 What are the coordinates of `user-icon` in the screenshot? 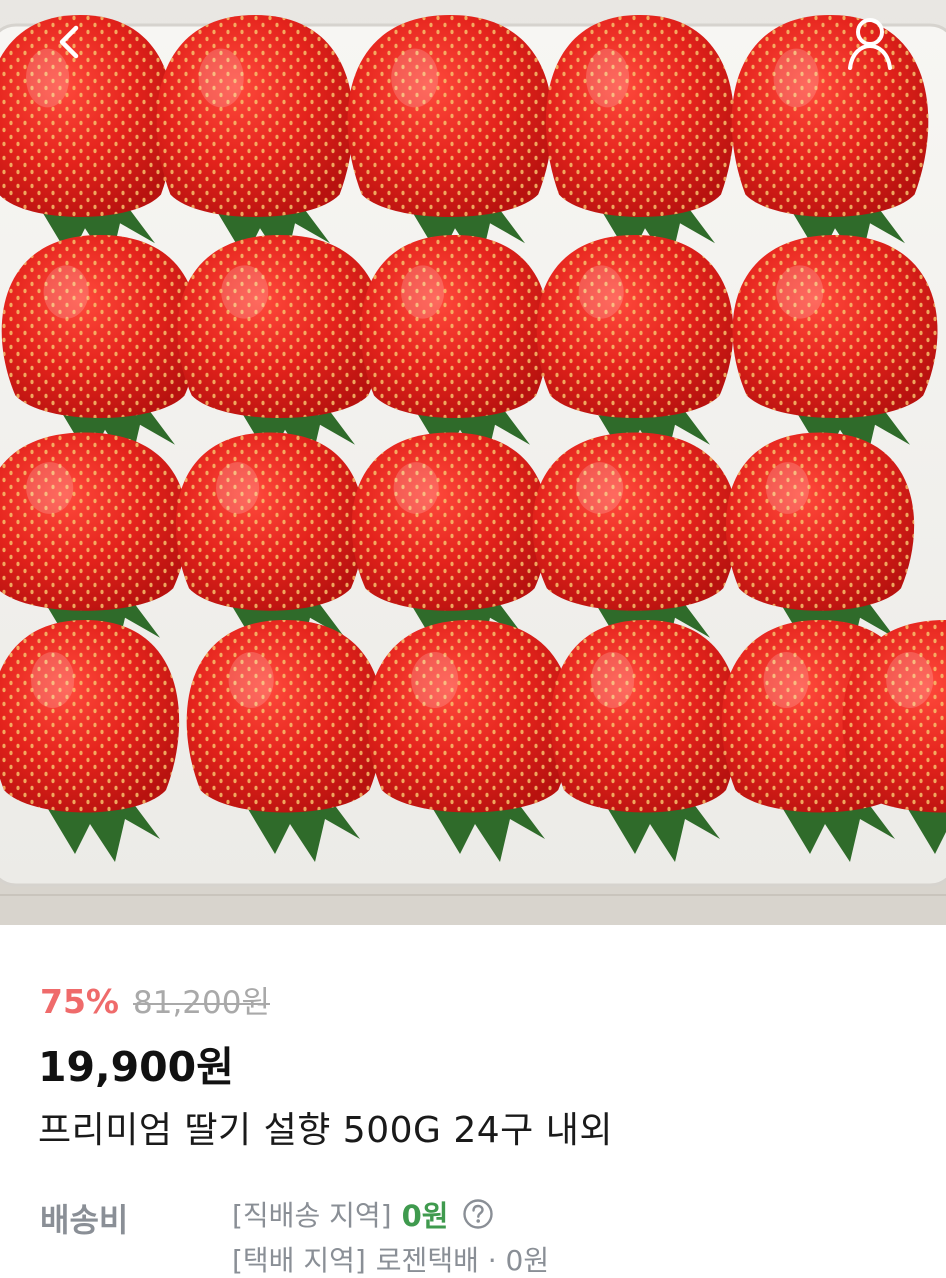 It's located at (870, 44).